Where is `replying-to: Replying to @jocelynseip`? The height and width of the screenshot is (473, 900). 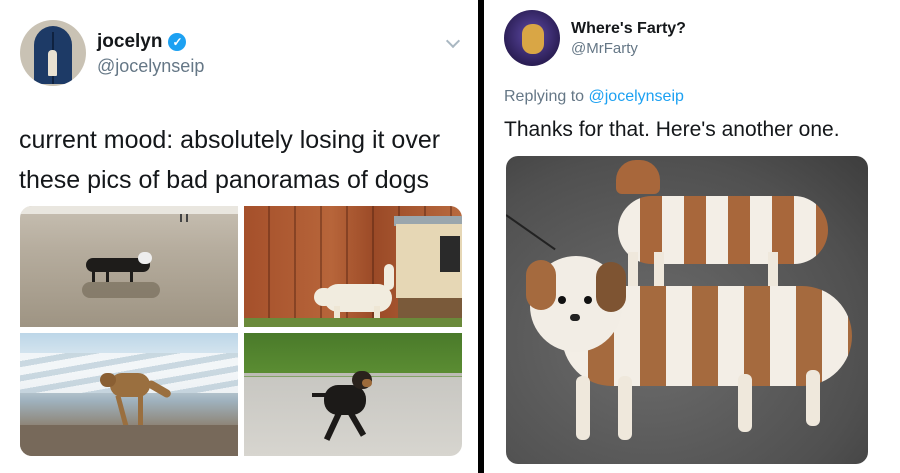
replying-to: Replying to @jocelynseip is located at coordinates (594, 97).